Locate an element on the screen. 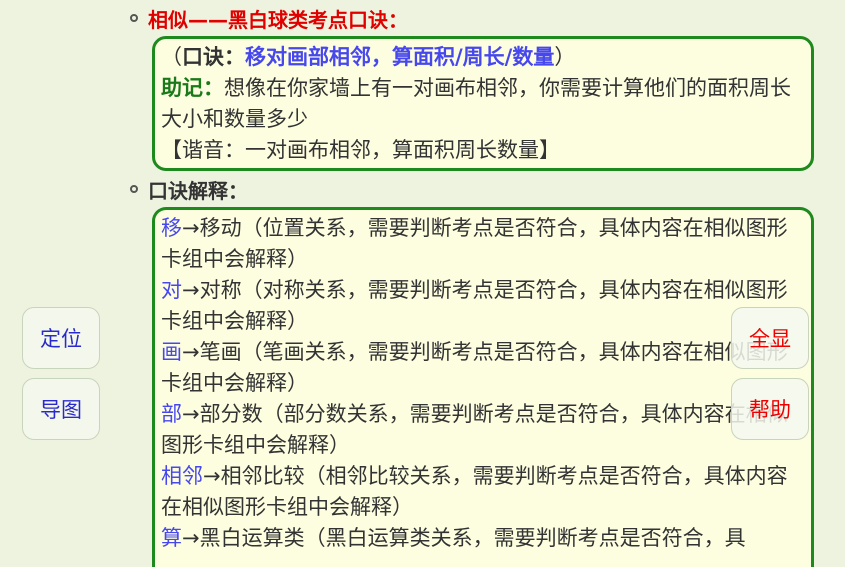 The image size is (845, 567). helper-text: 想像在你家墙上有一对画布相邻，你需要计算他们的面积周长大小和数量多少 is located at coordinates (476, 103).